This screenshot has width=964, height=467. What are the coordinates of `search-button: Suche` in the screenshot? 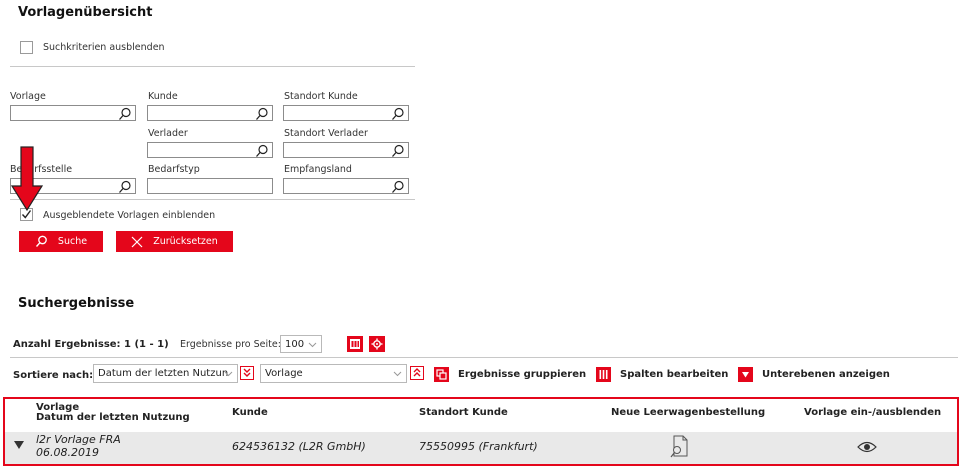 It's located at (61, 241).